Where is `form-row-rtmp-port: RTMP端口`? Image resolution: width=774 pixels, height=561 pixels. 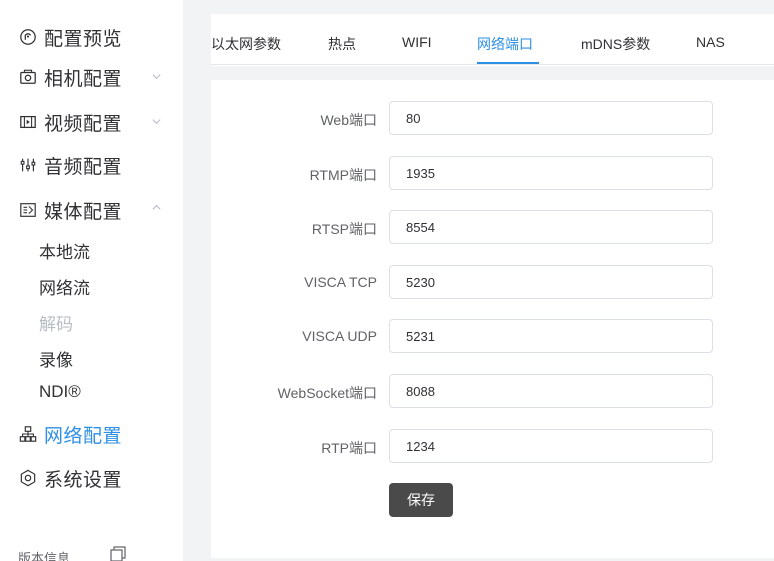 form-row-rtmp-port: RTMP端口 is located at coordinates (492, 173).